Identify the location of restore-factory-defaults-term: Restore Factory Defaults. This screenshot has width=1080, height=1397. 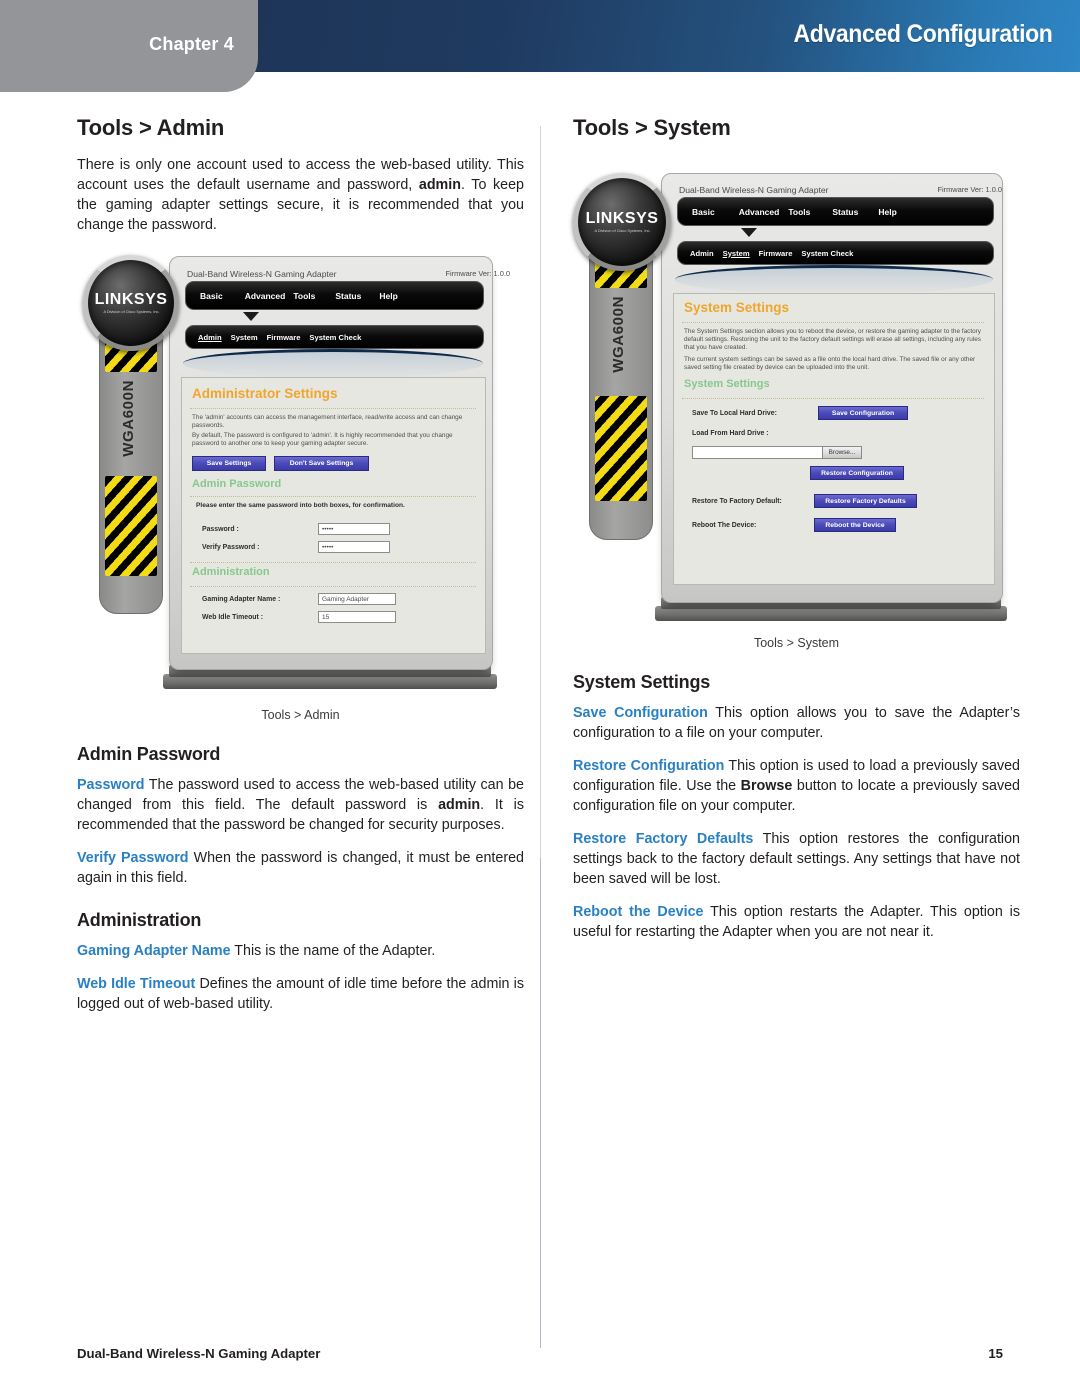
(663, 839).